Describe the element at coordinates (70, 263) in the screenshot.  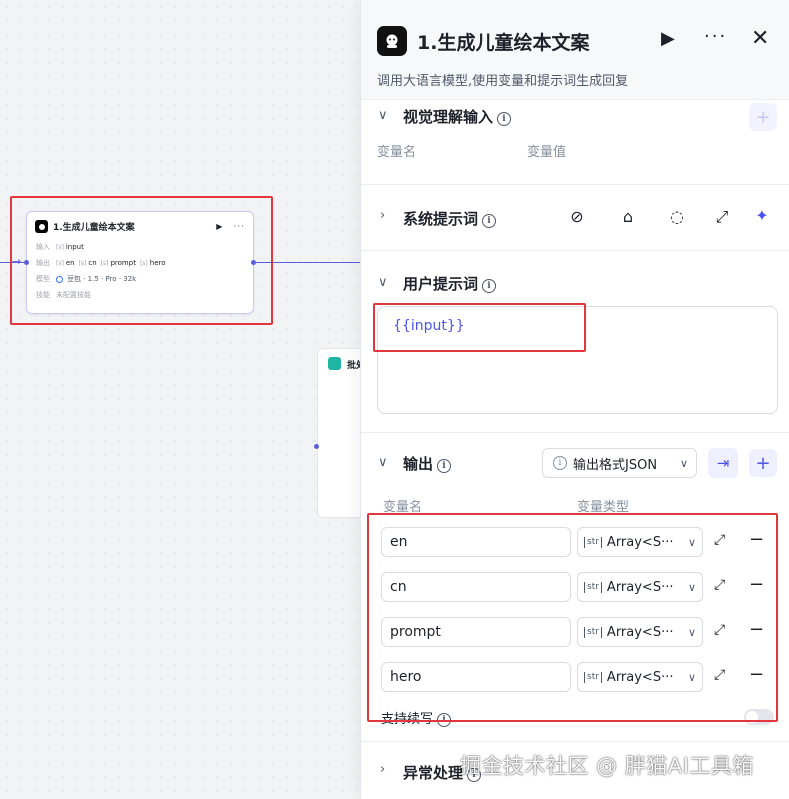
I see `output-tag: en` at that location.